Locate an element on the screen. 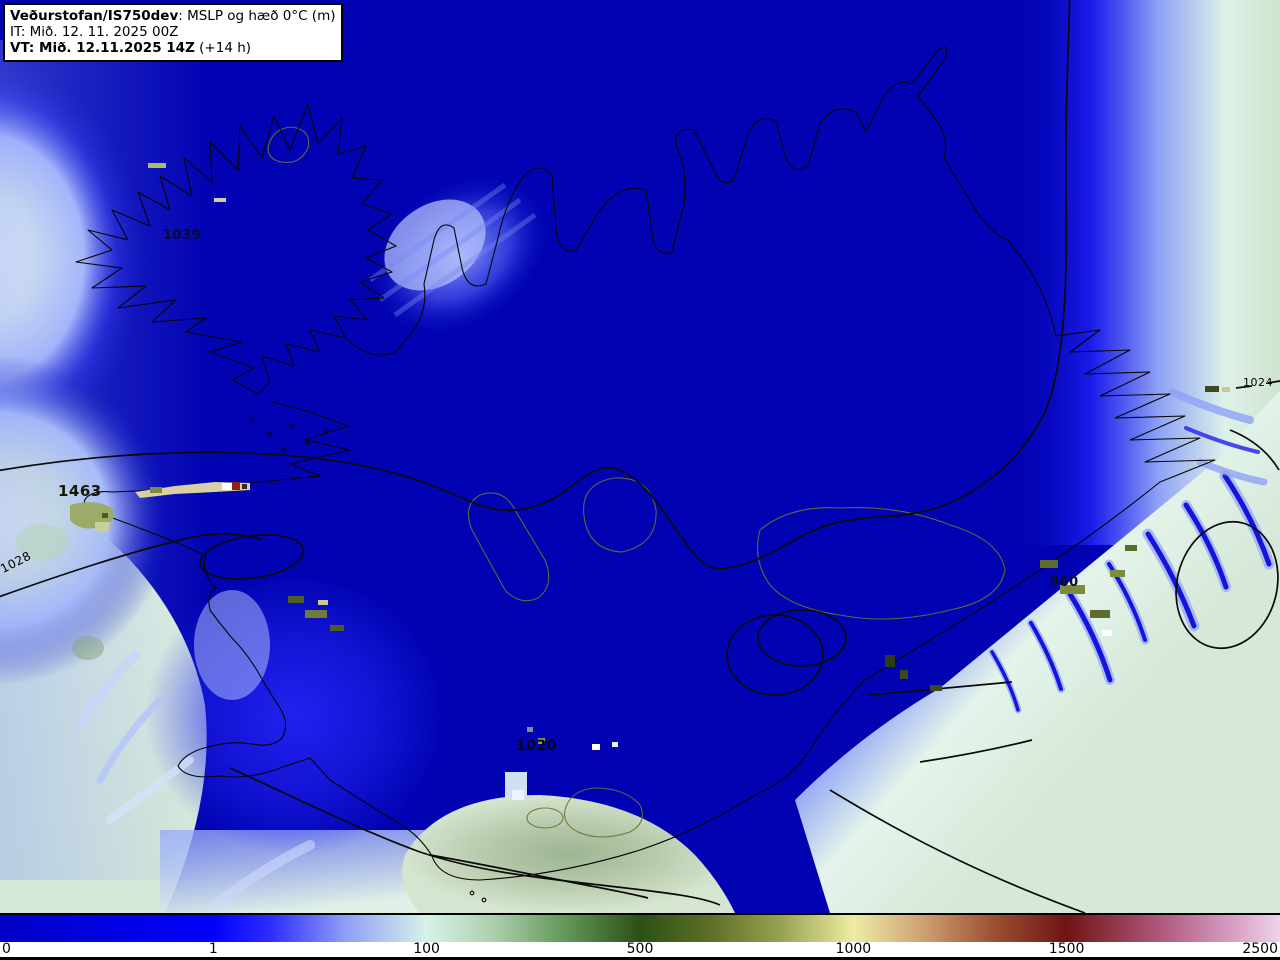 Image resolution: width=1280 pixels, height=960 pixels. map-value-label-1463: 1463 is located at coordinates (80, 491).